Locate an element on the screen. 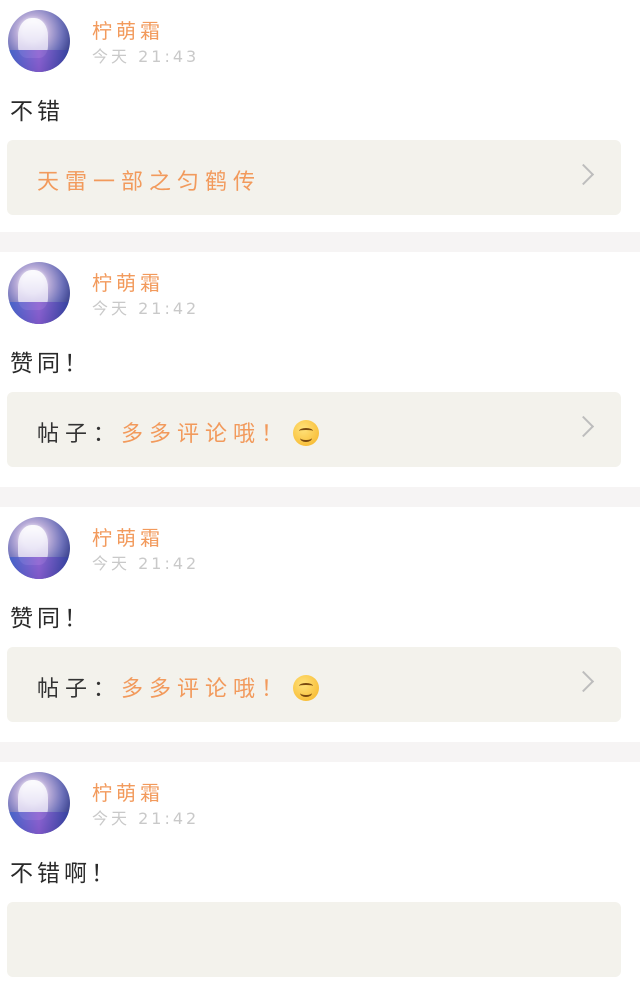 The height and width of the screenshot is (982, 640). timestamp: 今天 21:43 is located at coordinates (146, 56).